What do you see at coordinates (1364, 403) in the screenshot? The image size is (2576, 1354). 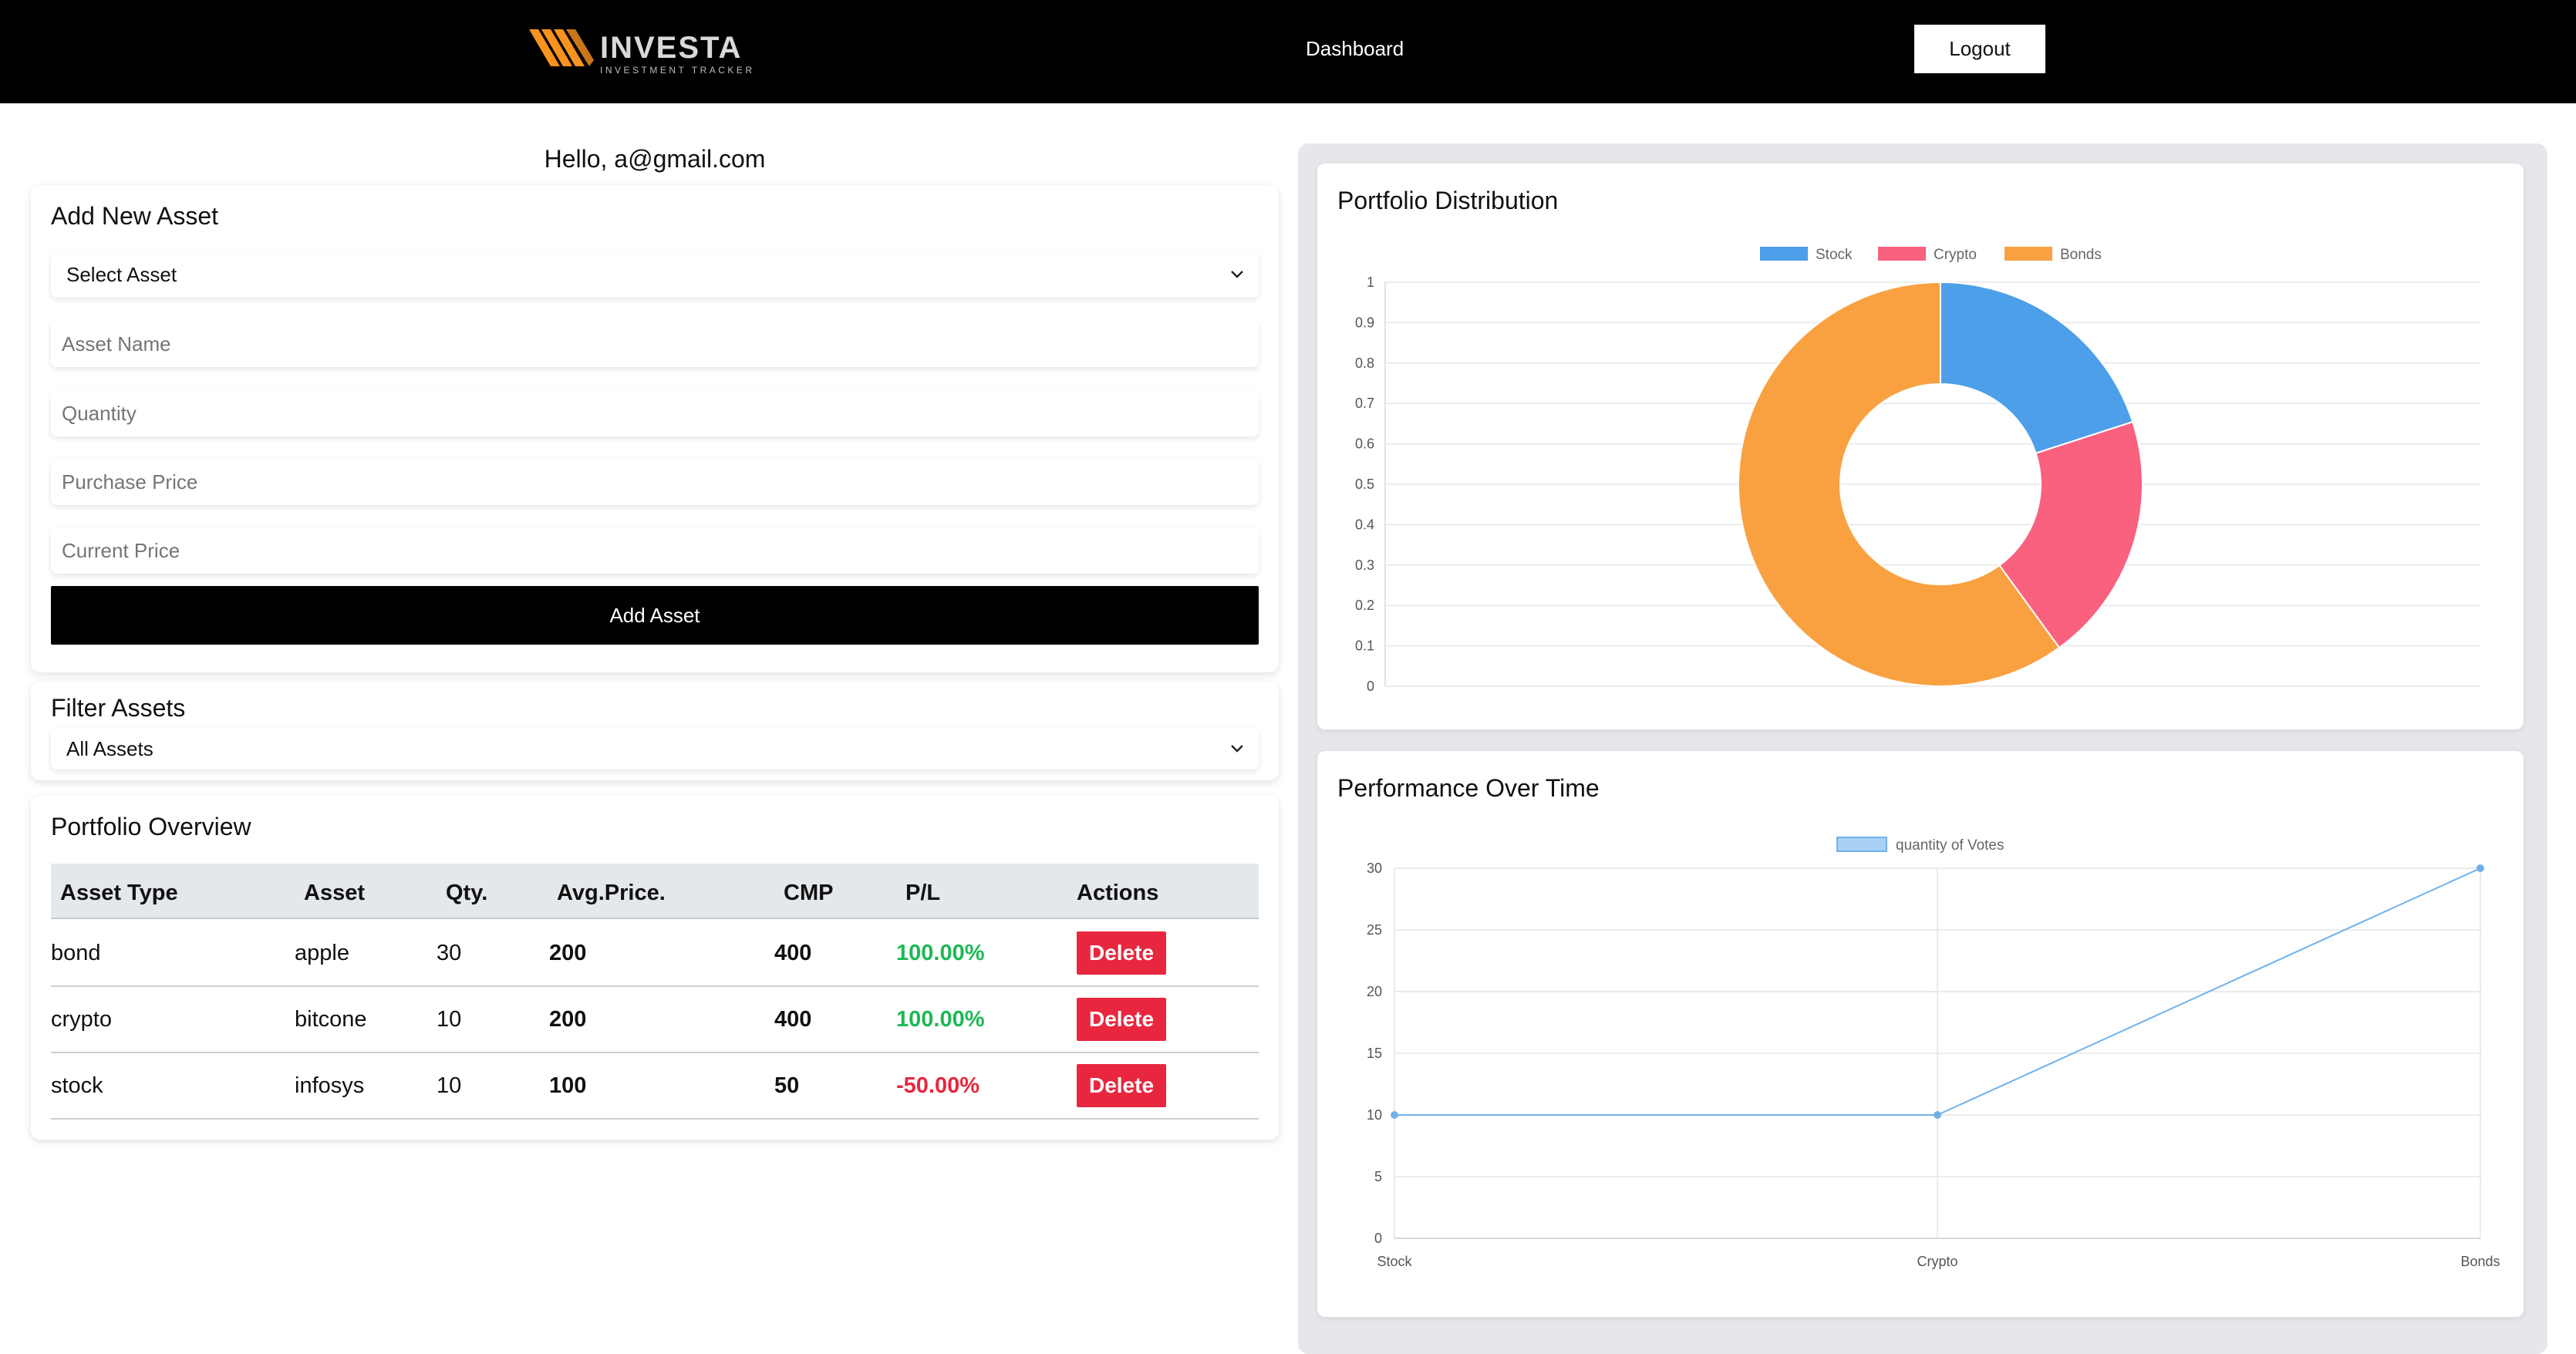 I see `y-tick-label: 0.7` at bounding box center [1364, 403].